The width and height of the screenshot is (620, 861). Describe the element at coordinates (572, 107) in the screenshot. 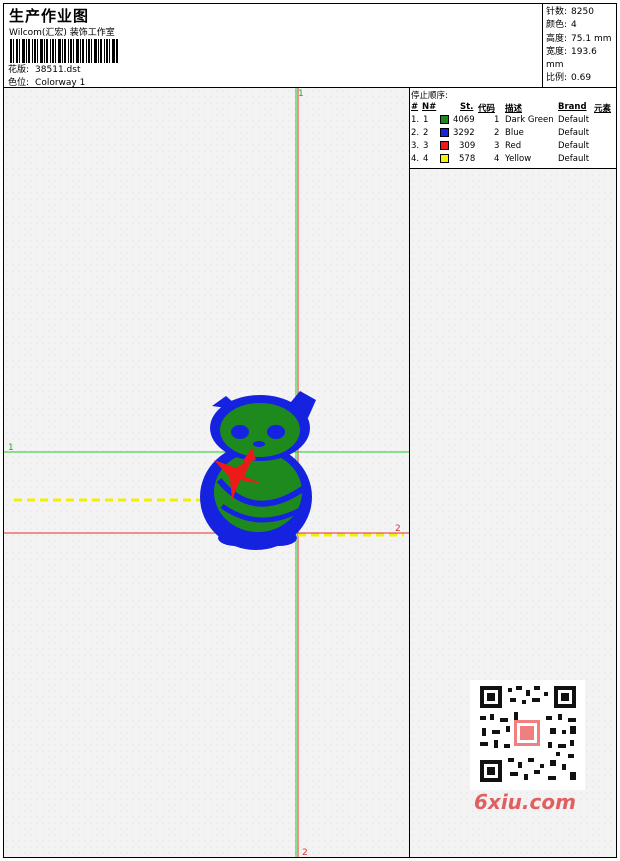

I see `column-header: Brand` at that location.